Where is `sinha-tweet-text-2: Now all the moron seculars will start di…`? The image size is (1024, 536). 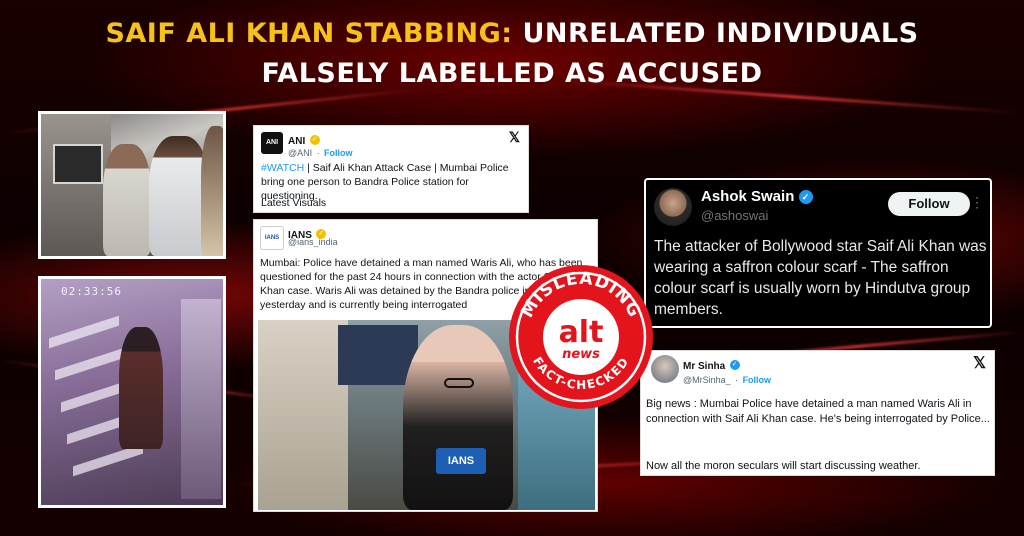
sinha-tweet-text-2: Now all the moron seculars will start di… is located at coordinates (783, 466).